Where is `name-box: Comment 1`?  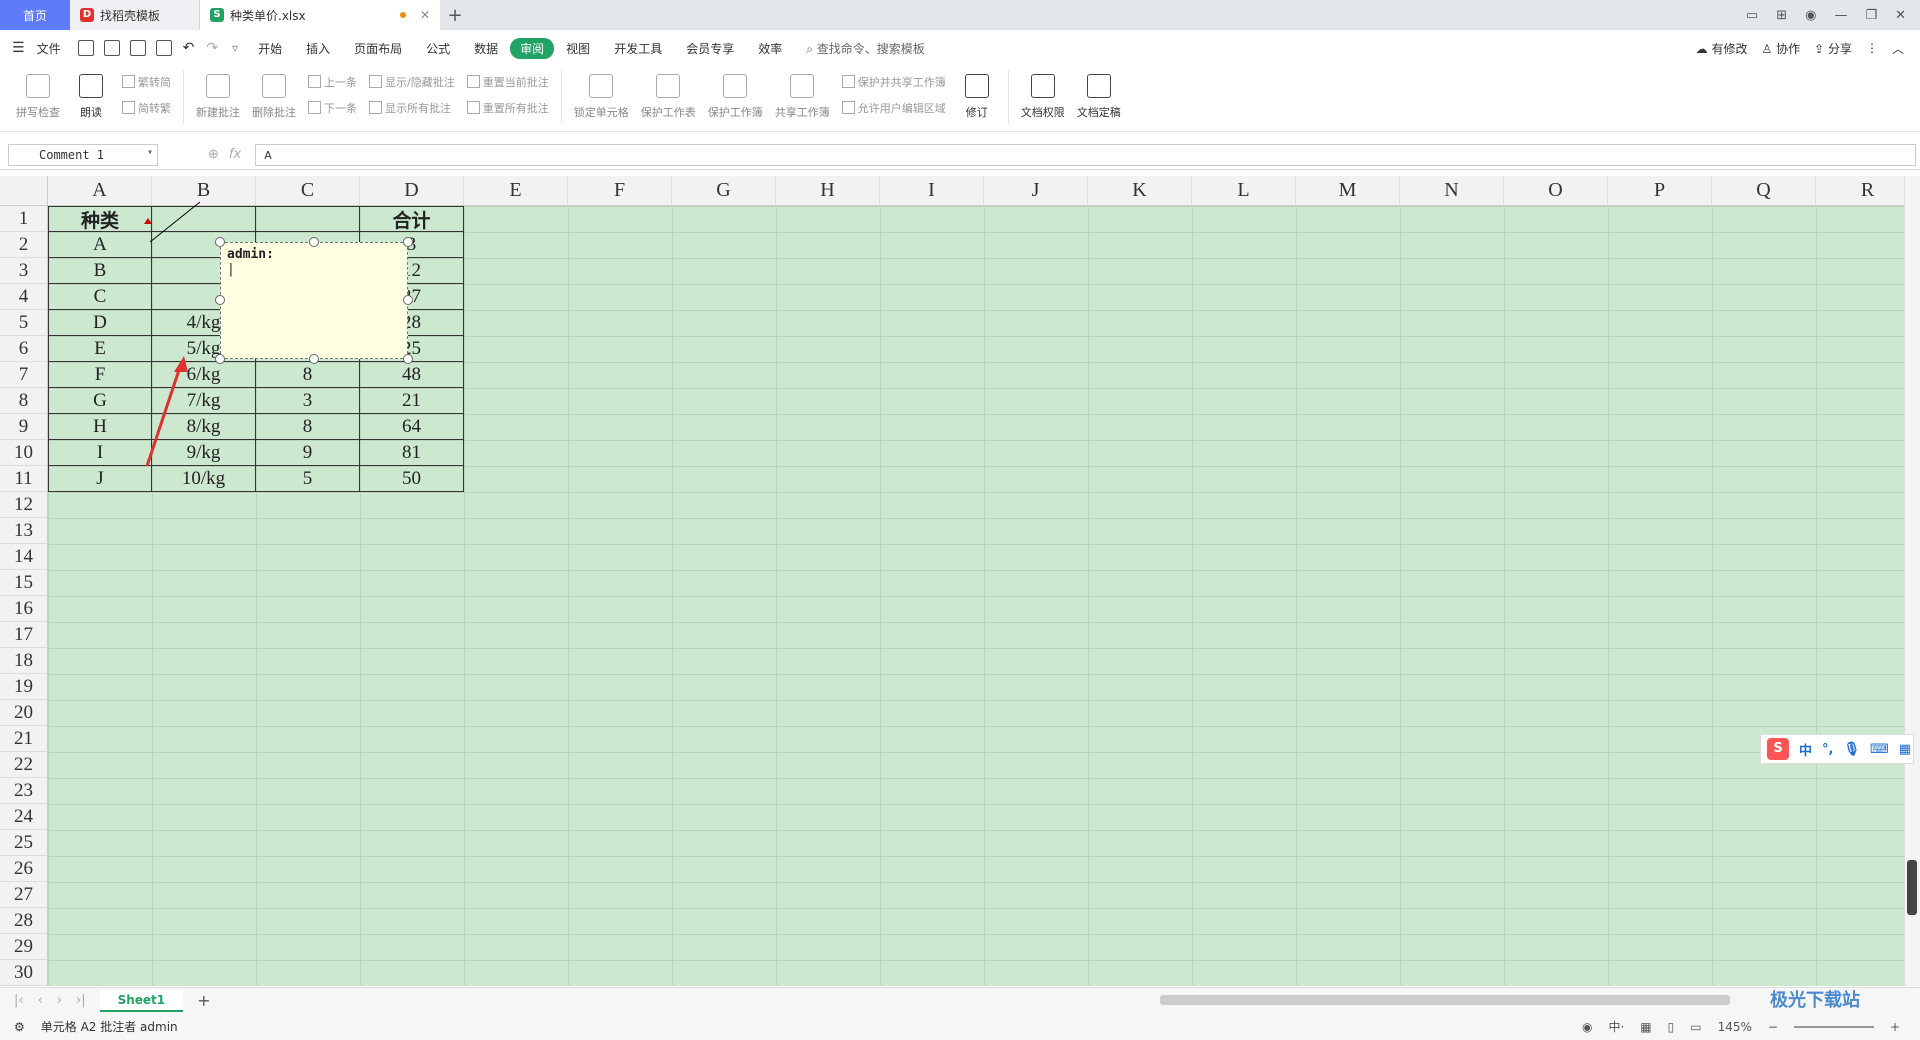
name-box: Comment 1 is located at coordinates (83, 154).